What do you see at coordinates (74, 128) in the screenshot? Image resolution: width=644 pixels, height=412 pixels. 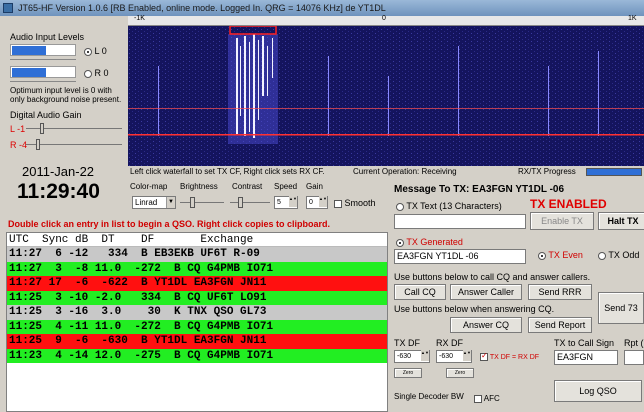 I see `gain-left-slider` at bounding box center [74, 128].